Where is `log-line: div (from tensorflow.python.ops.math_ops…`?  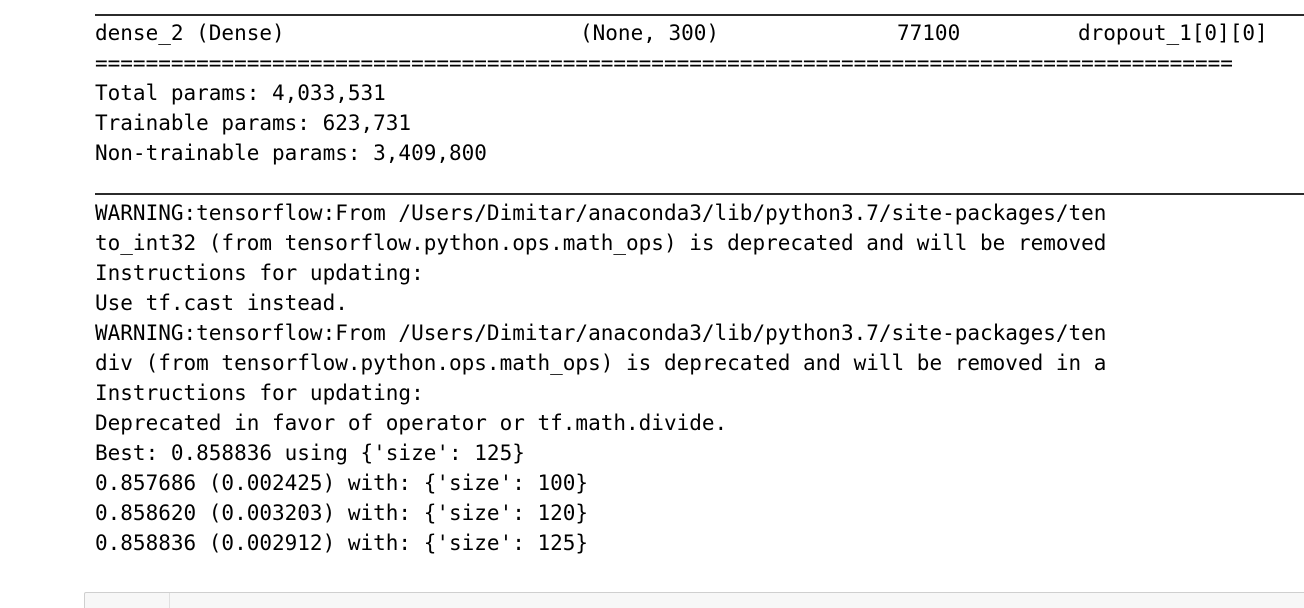 log-line: div (from tensorflow.python.ops.math_ops… is located at coordinates (601, 363).